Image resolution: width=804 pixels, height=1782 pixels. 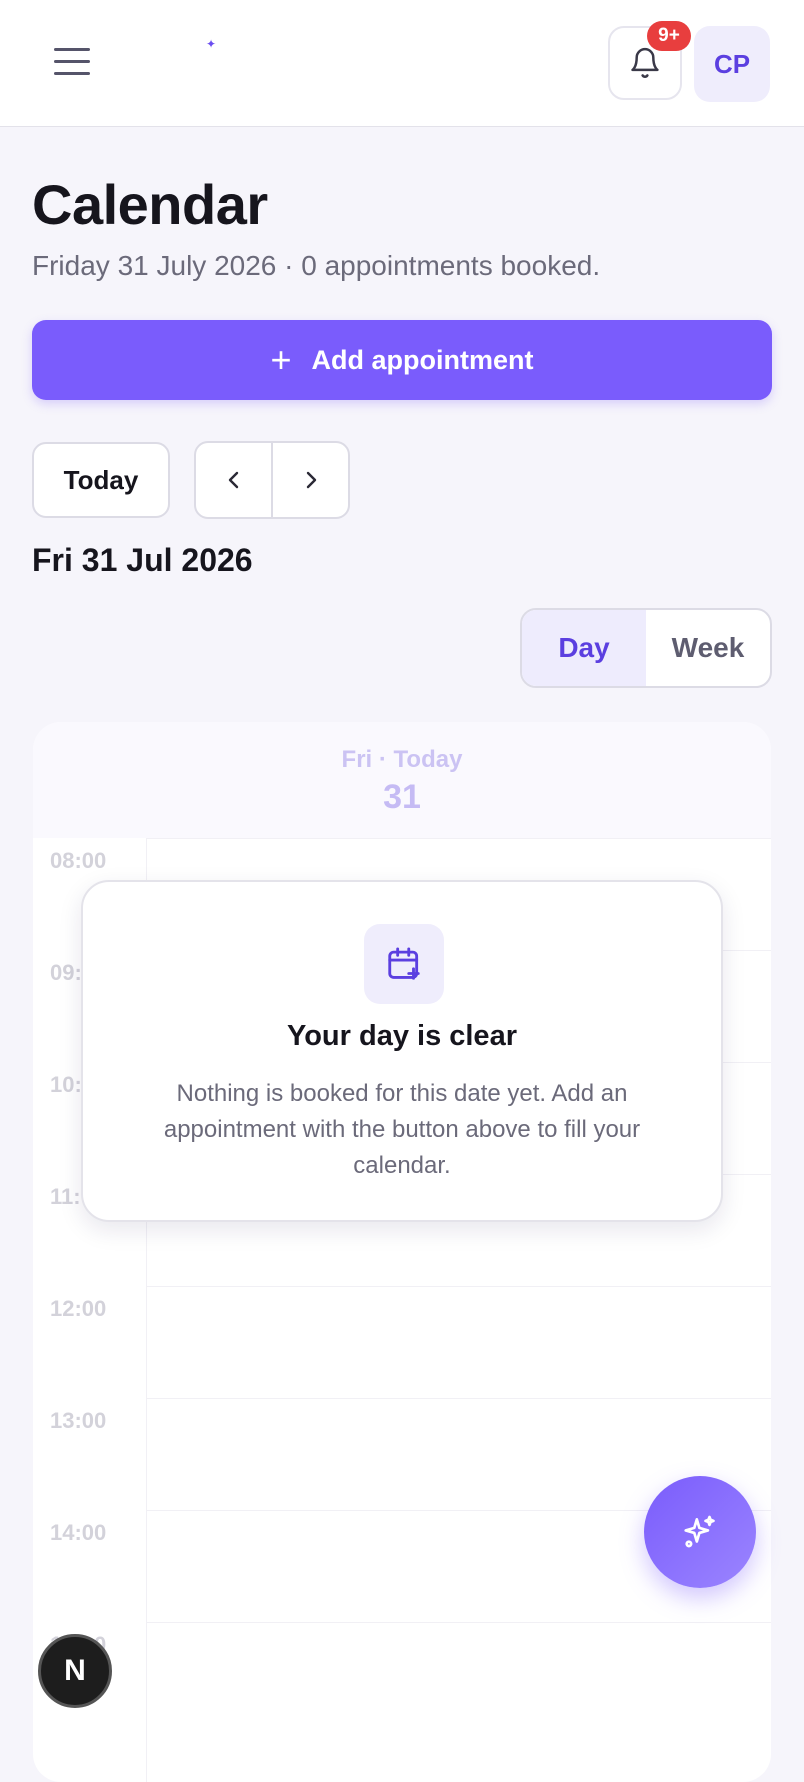 I want to click on day-column-number: 31, so click(x=402, y=797).